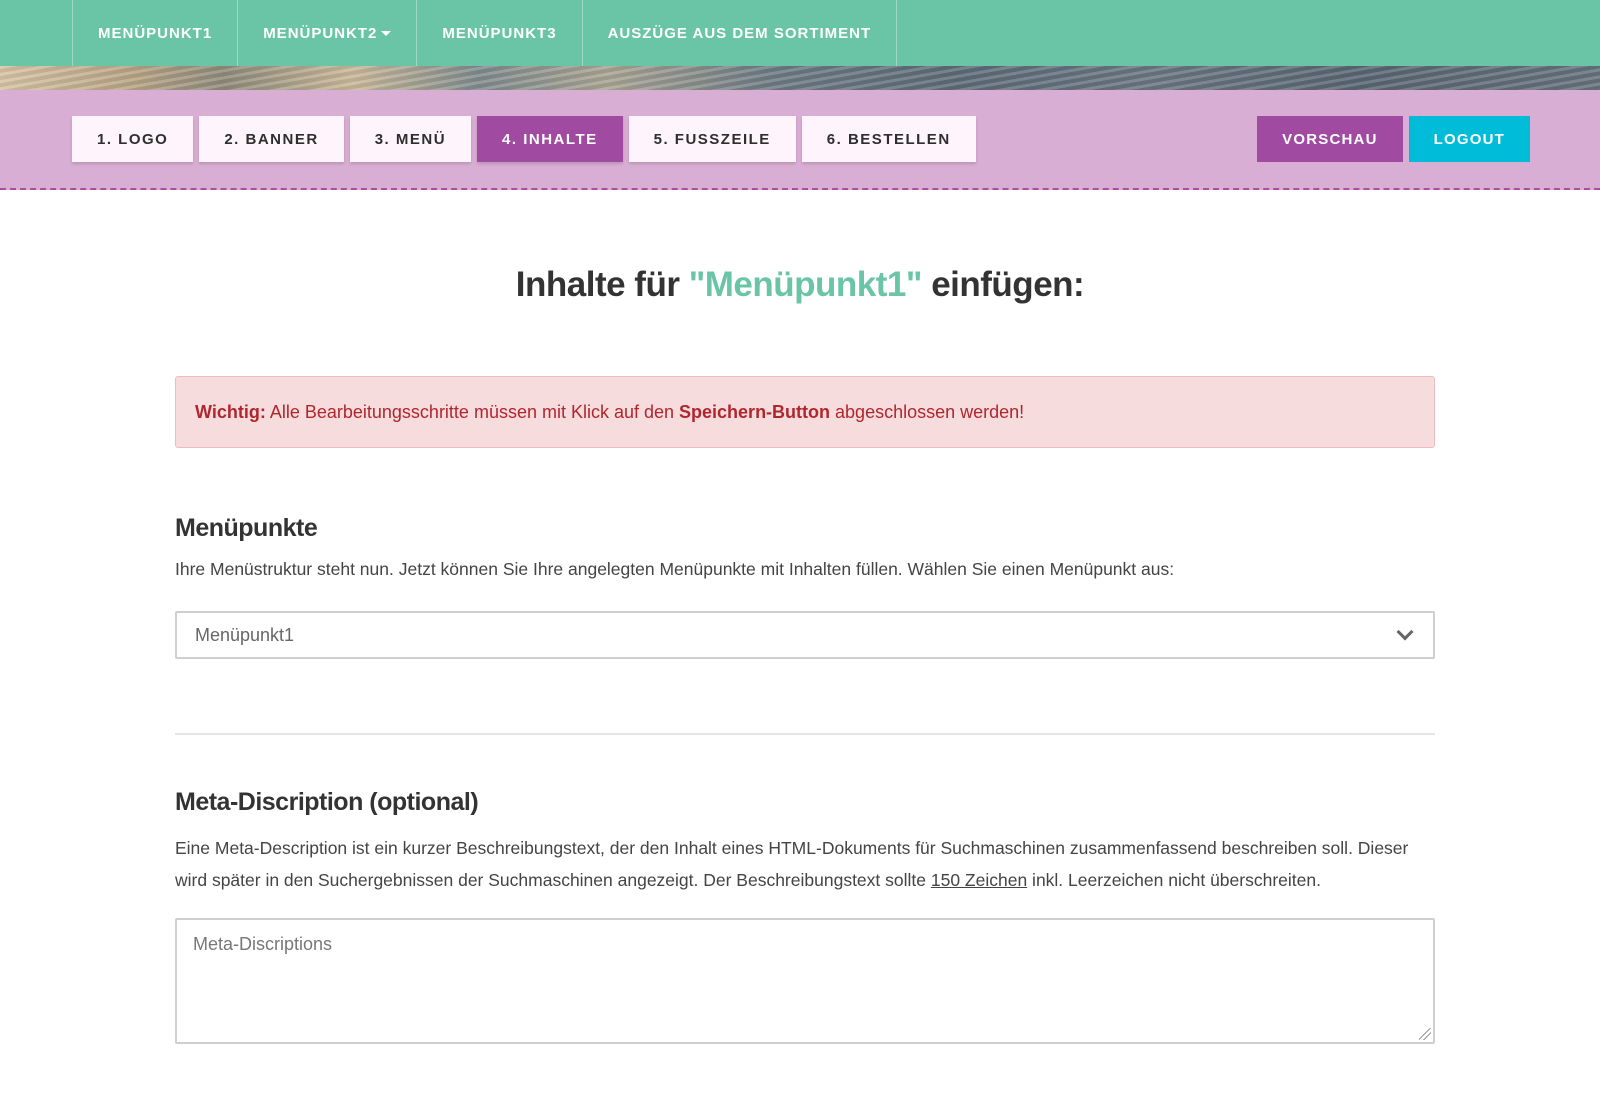 The image size is (1600, 1100). Describe the element at coordinates (805, 635) in the screenshot. I see `menu-item-select: Menüpunkt1` at that location.